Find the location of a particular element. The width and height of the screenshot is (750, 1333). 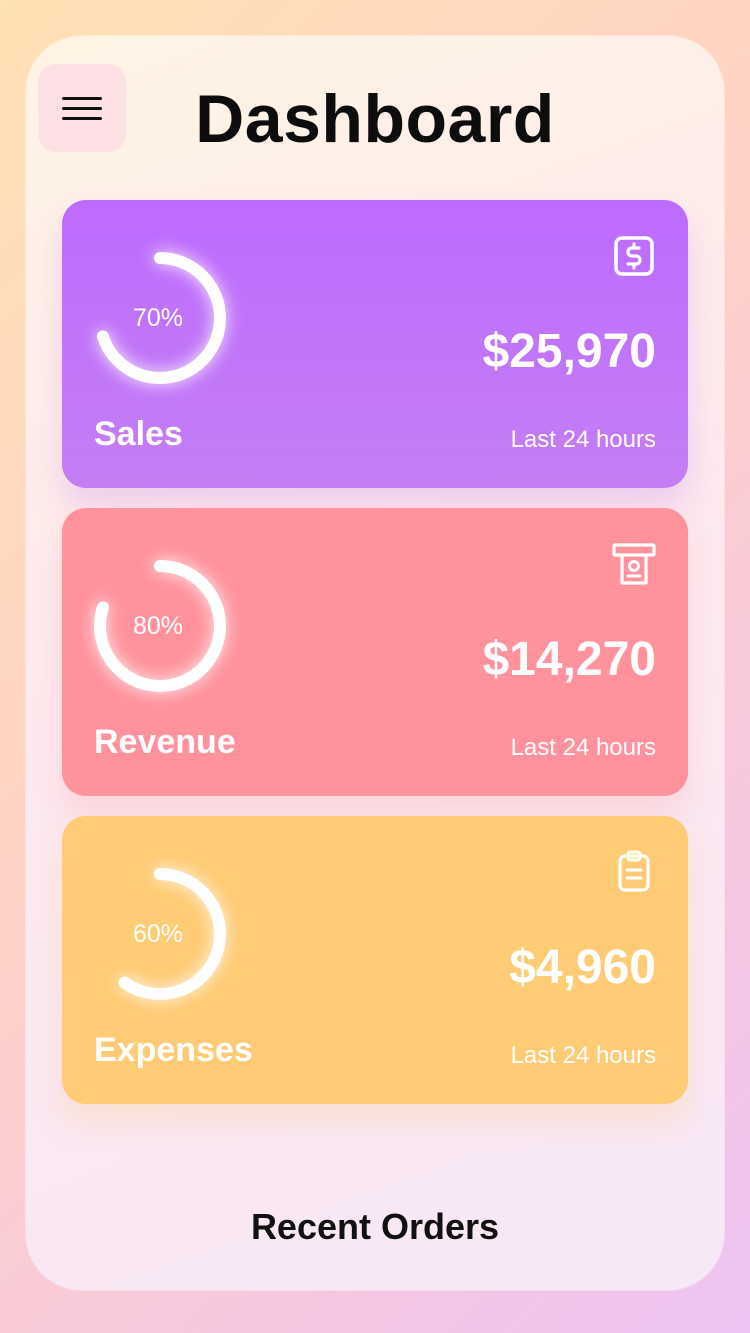

sales-percent: 70% is located at coordinates (158, 317).